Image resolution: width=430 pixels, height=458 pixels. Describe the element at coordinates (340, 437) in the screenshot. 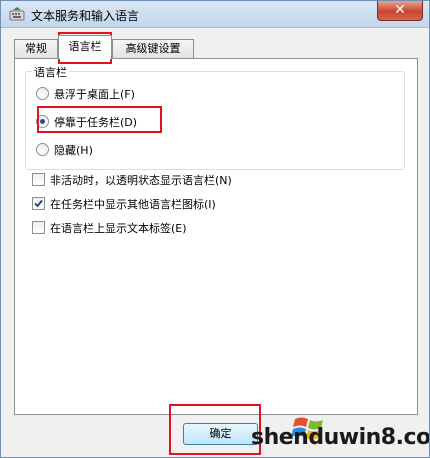

I see `watermark-text: shenduwin8.com` at that location.